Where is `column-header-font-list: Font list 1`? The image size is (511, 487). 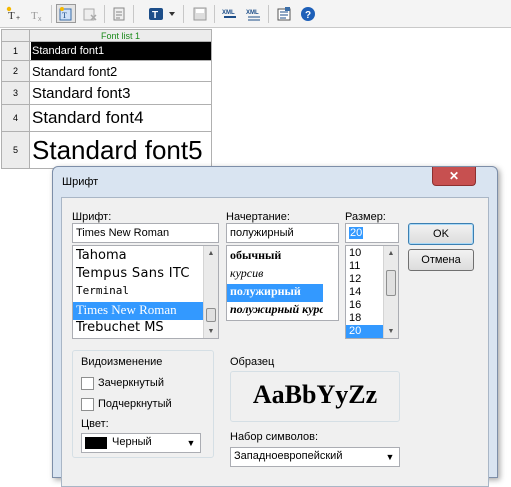 column-header-font-list: Font list 1 is located at coordinates (120, 36).